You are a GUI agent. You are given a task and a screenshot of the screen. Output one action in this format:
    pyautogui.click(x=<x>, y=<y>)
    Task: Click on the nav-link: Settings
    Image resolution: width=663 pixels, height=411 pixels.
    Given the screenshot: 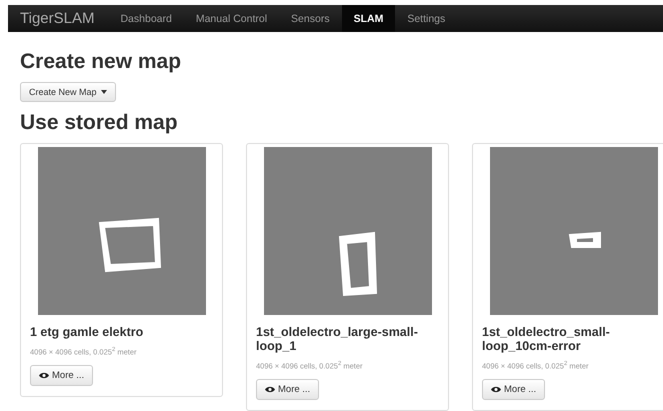 What is the action you would take?
    pyautogui.click(x=426, y=18)
    